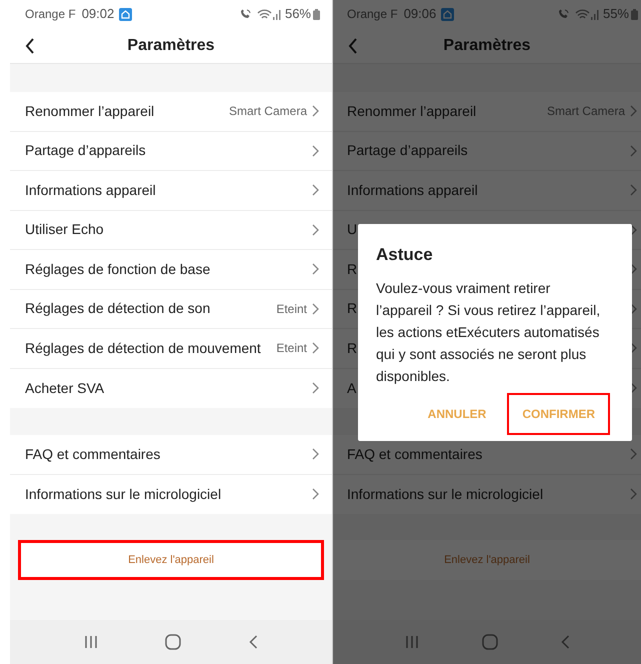  I want to click on clock-time: 09:02, so click(98, 14).